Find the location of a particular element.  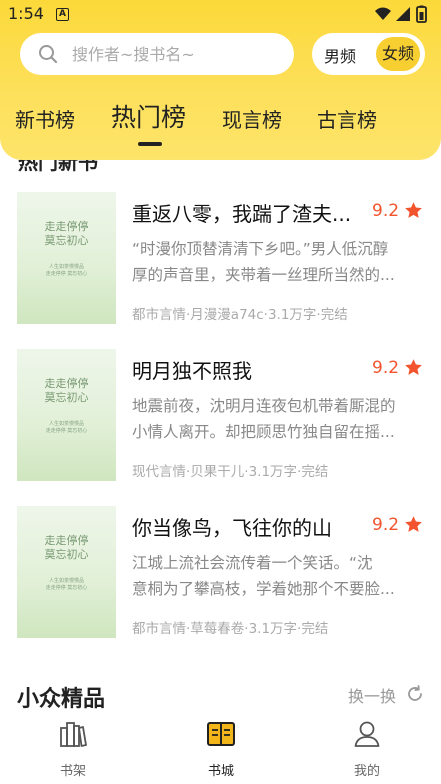

nav-bookstore: 书城 is located at coordinates (221, 750).